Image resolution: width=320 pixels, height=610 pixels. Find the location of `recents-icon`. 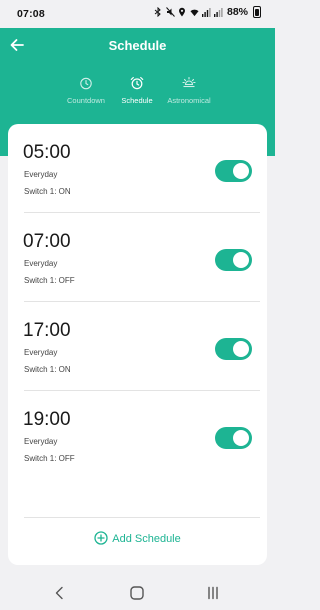

recents-icon is located at coordinates (213, 593).